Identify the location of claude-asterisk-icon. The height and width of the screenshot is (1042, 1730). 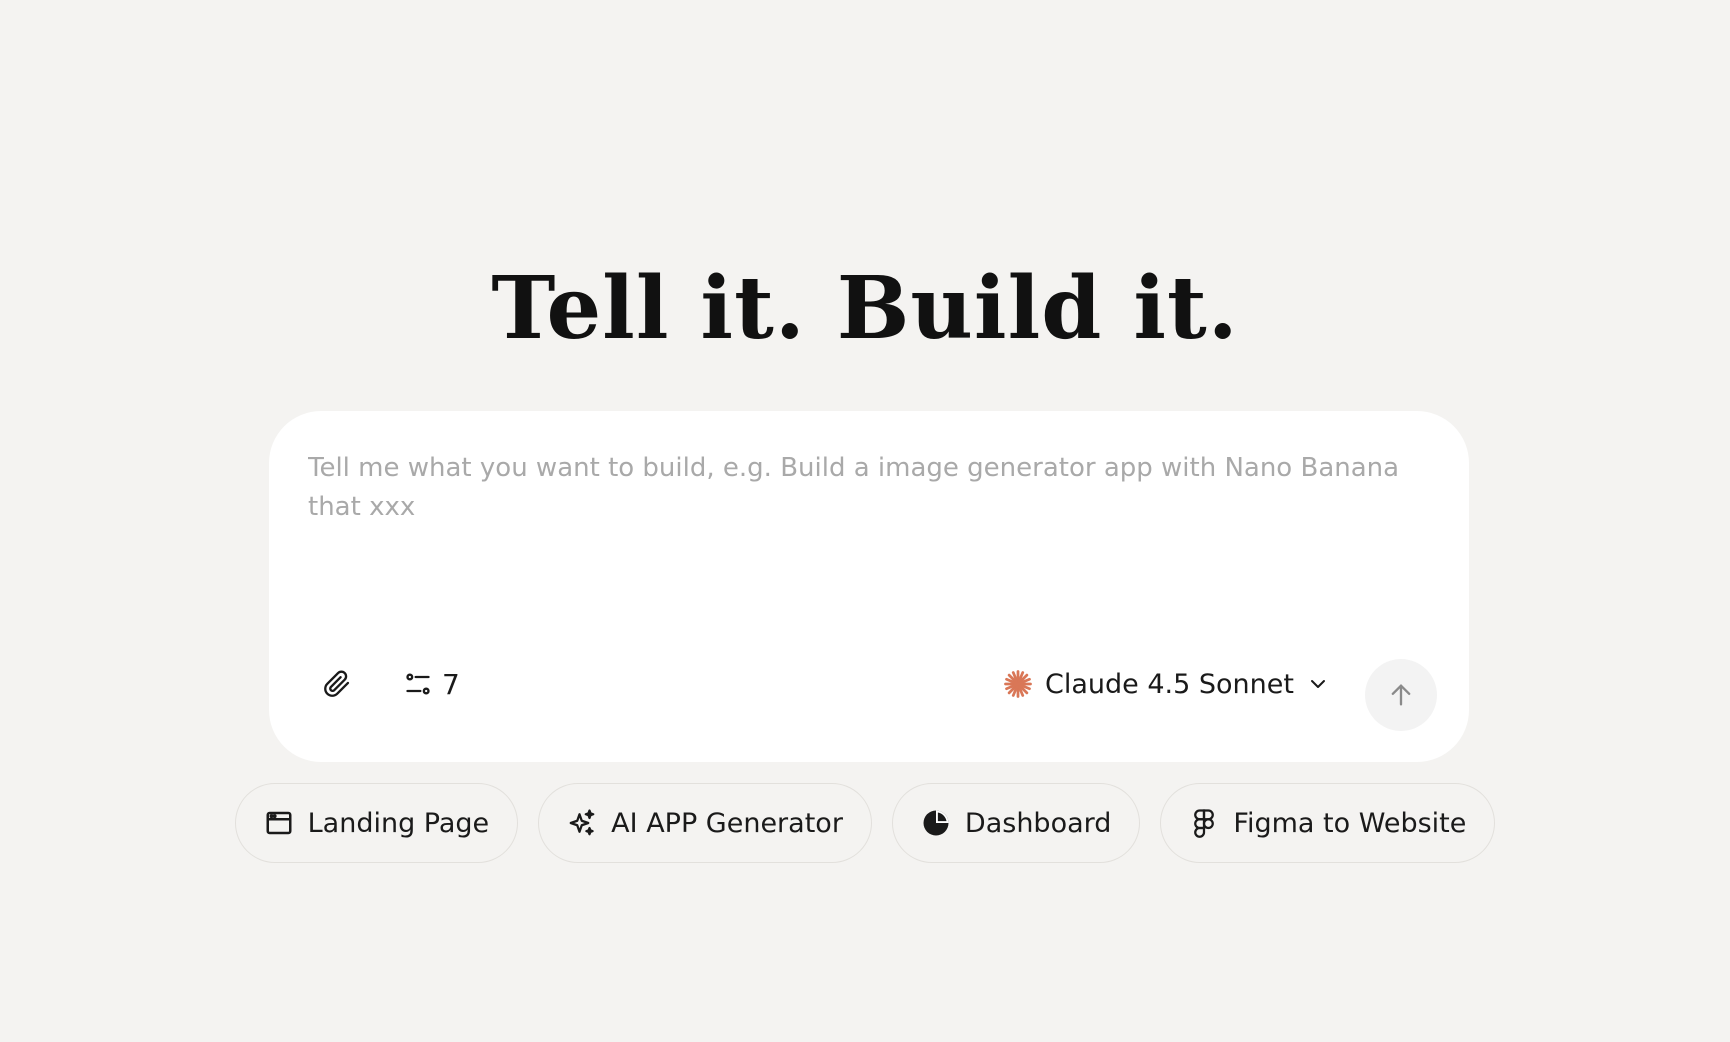
(1018, 684).